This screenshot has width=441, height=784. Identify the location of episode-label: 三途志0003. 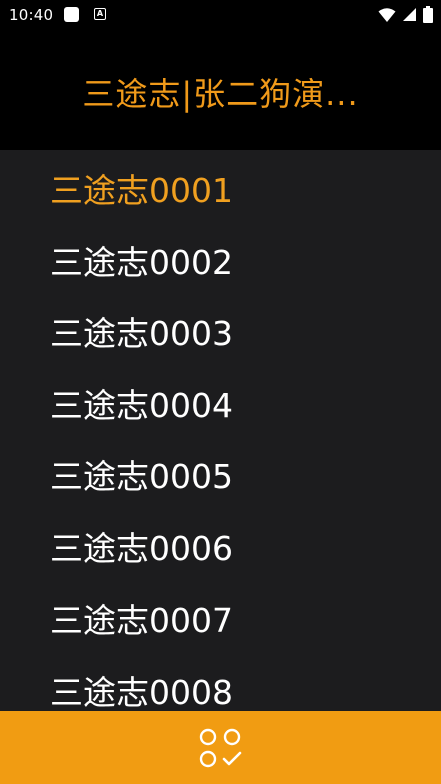
(141, 333).